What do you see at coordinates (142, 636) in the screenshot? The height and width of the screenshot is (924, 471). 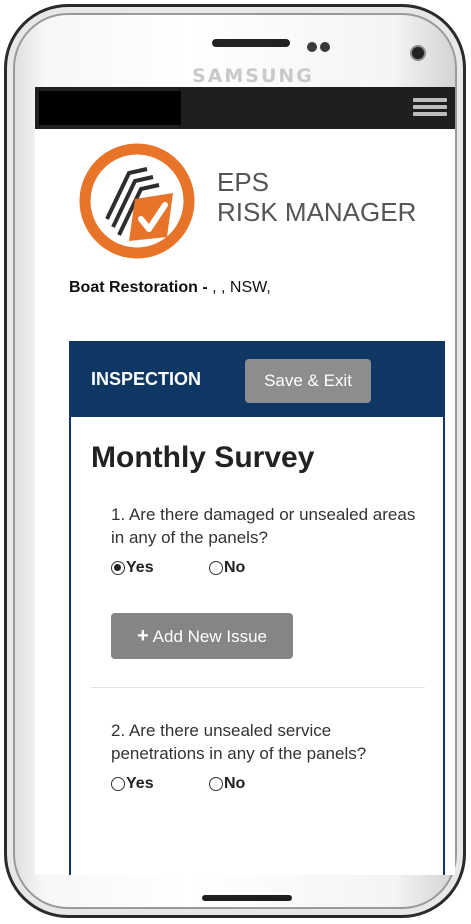 I see `plus-icon: +` at bounding box center [142, 636].